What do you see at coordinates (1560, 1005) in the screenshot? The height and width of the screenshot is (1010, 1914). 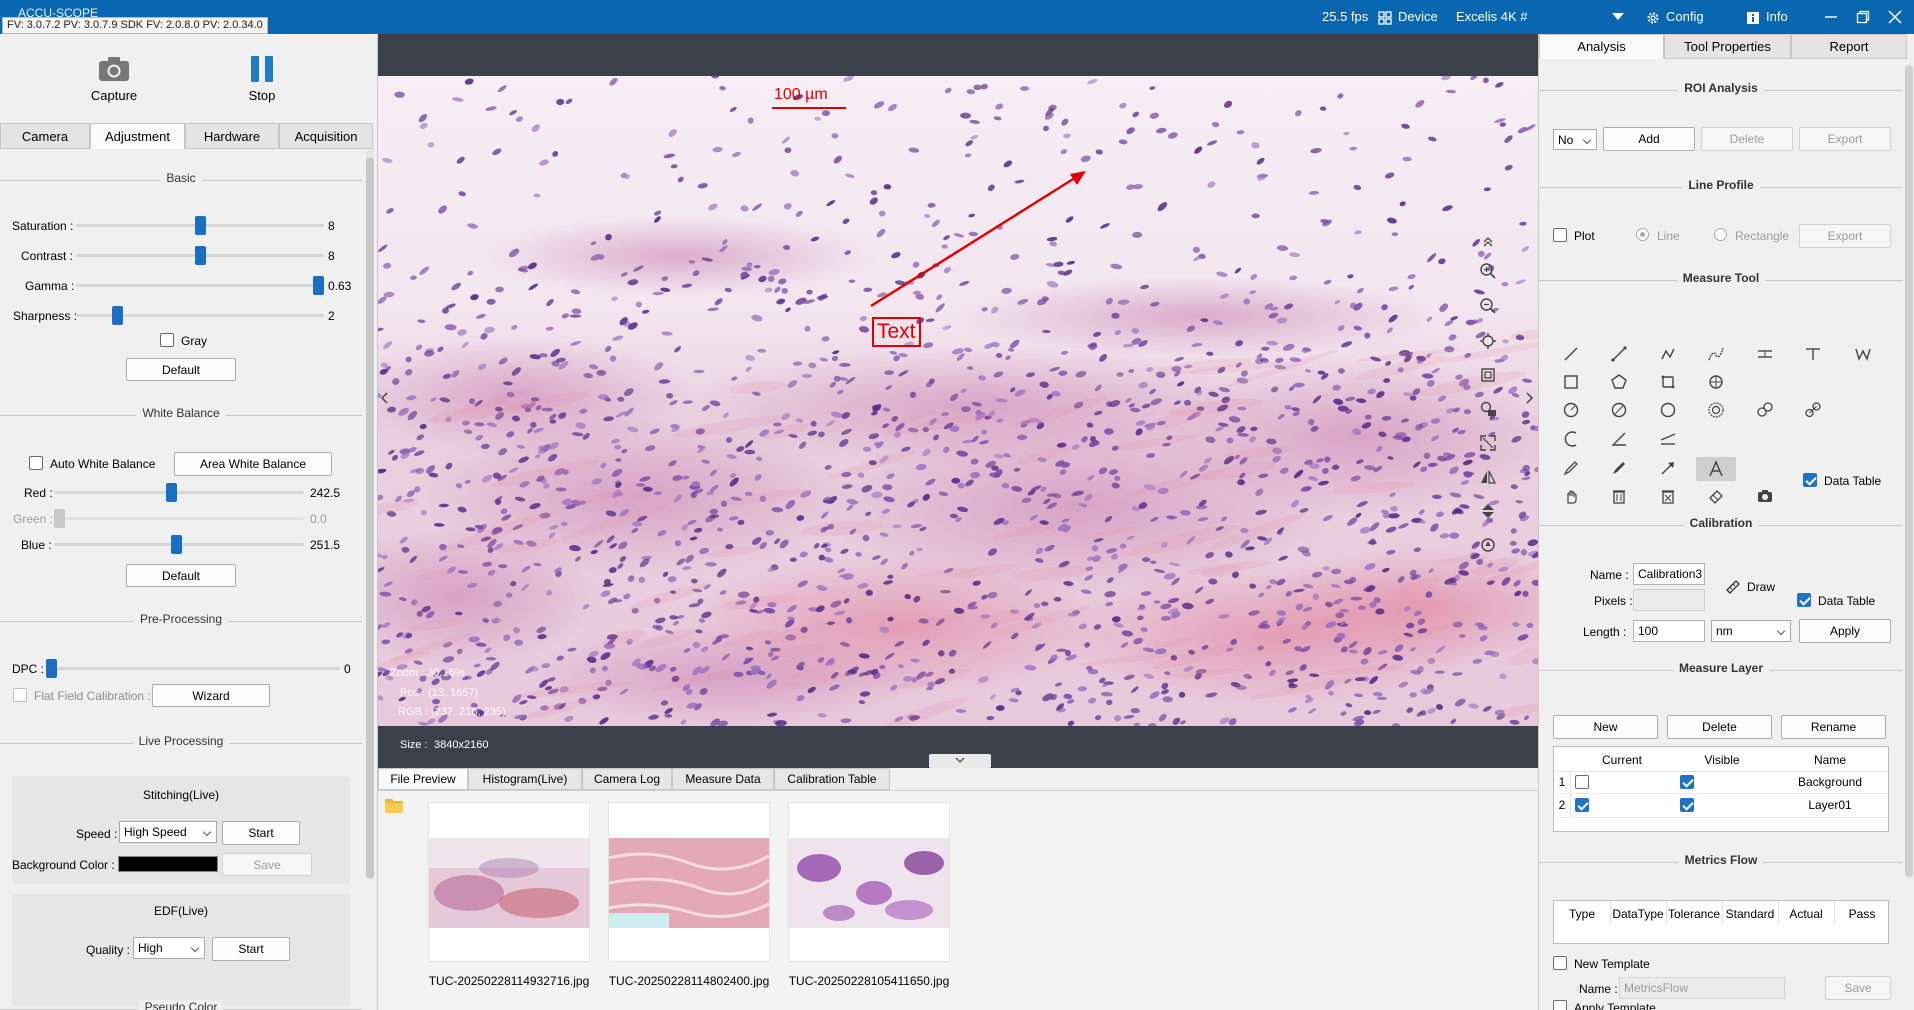 I see `apply-template-checkbox` at bounding box center [1560, 1005].